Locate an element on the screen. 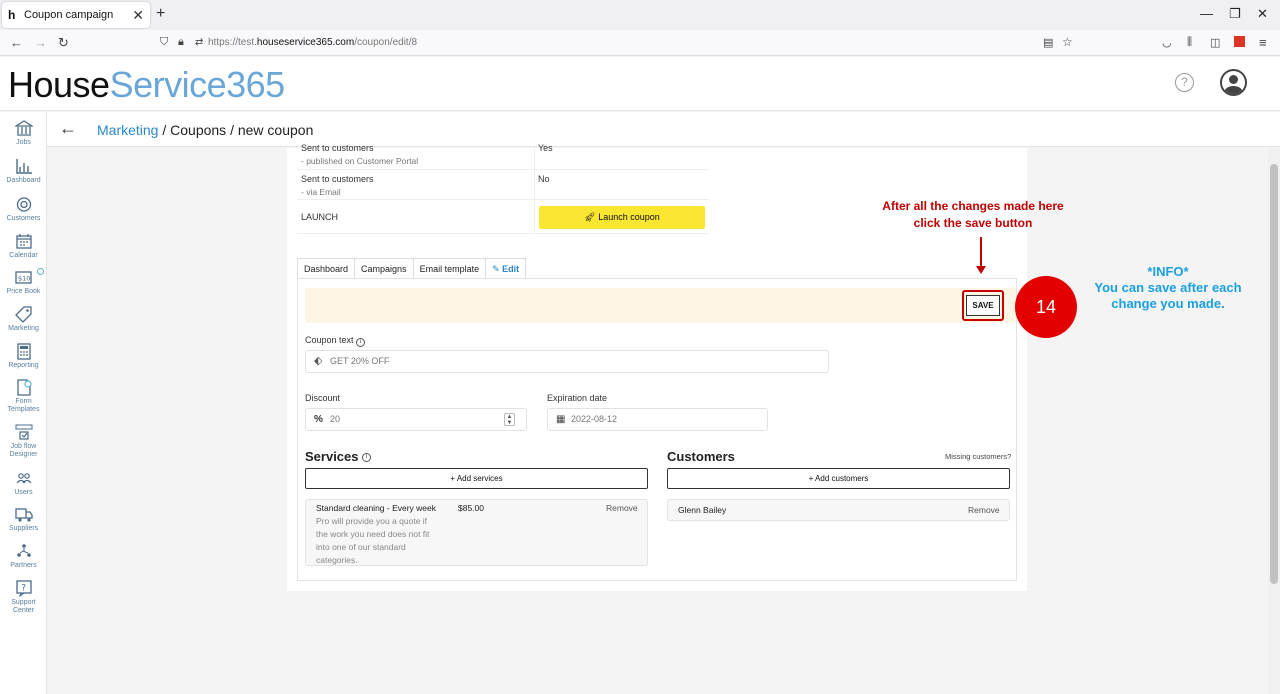 This screenshot has height=694, width=1280. browser-tab-bar: h Coupon campaign ✕ + — ❐ ✕ is located at coordinates (640, 15).